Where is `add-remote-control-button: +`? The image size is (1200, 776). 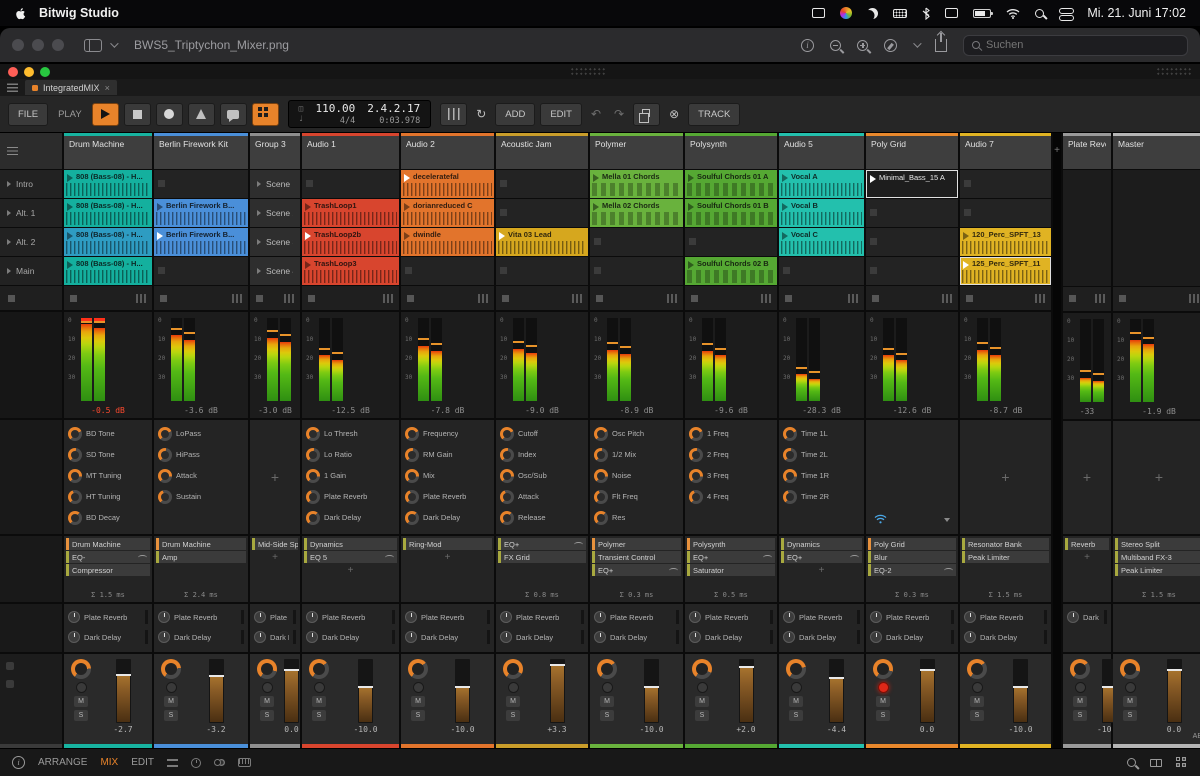
add-remote-control-button: + is located at coordinates (1005, 477).